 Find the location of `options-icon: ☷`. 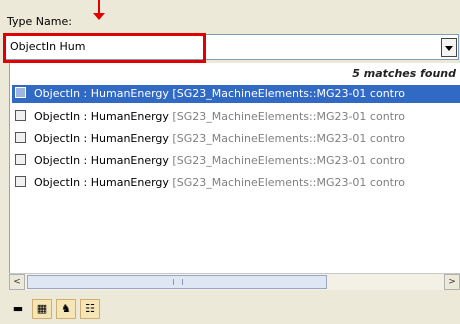

options-icon: ☷ is located at coordinates (90, 309).